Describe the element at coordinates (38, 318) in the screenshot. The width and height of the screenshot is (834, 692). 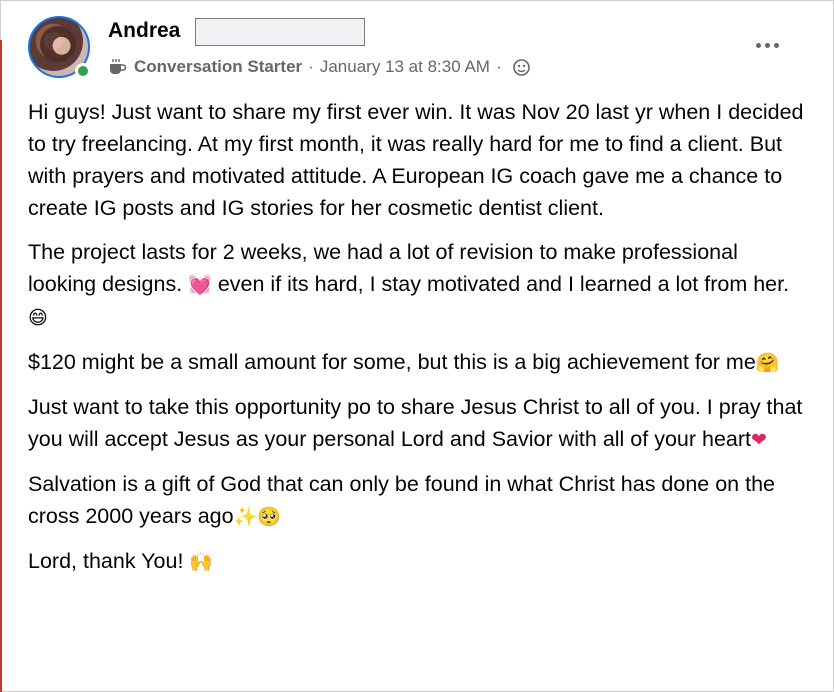
I see `grin-icon: 😄` at that location.